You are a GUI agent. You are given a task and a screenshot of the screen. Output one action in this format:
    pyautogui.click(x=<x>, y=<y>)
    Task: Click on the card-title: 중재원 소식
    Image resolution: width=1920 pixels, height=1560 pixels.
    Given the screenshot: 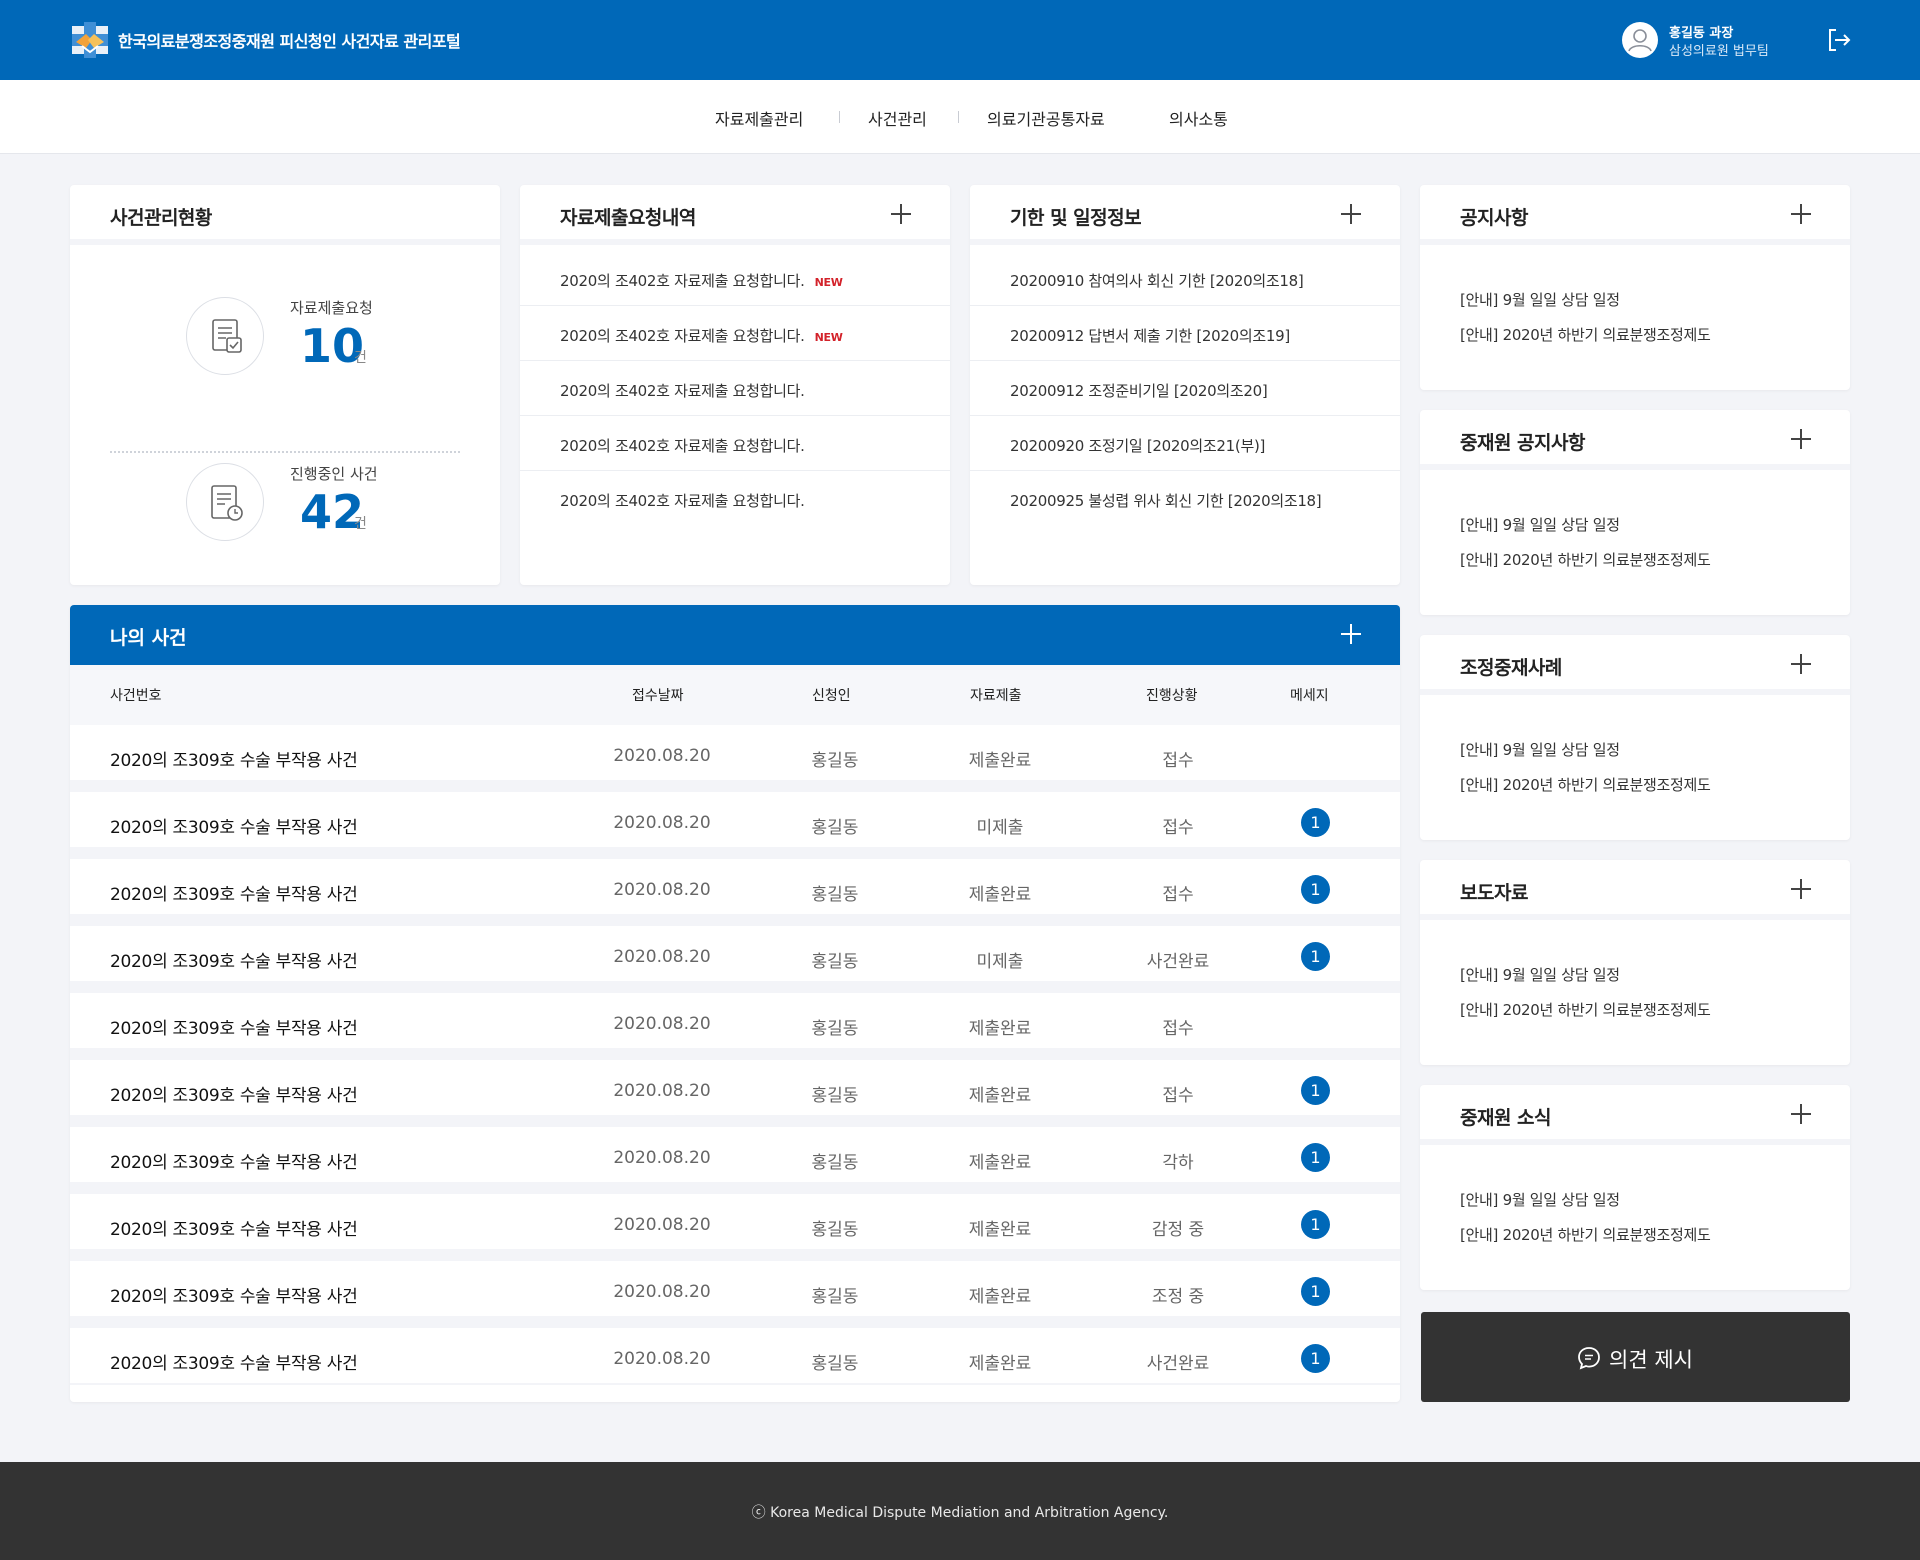 What is the action you would take?
    pyautogui.click(x=1506, y=1118)
    